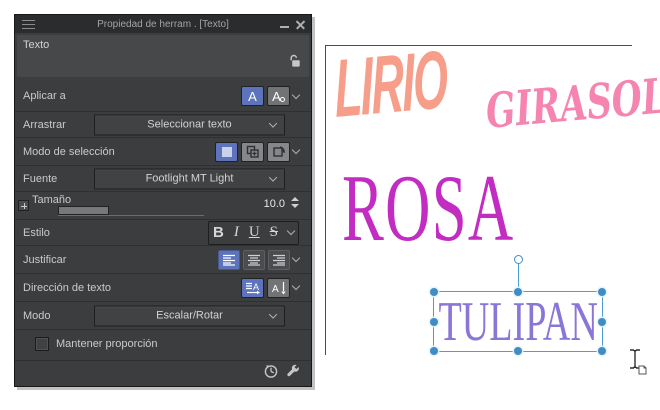 The width and height of the screenshot is (660, 410). Describe the element at coordinates (163, 56) in the screenshot. I see `tool-name-box: Texto` at that location.